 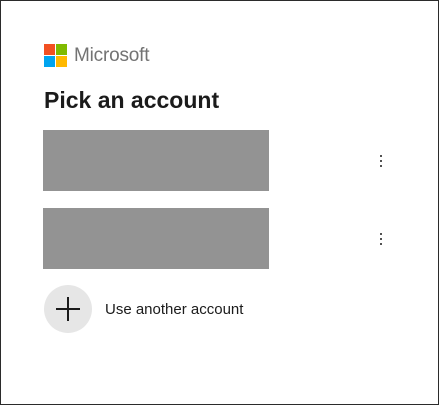 What do you see at coordinates (112, 55) in the screenshot?
I see `brand-name: Microsoft` at bounding box center [112, 55].